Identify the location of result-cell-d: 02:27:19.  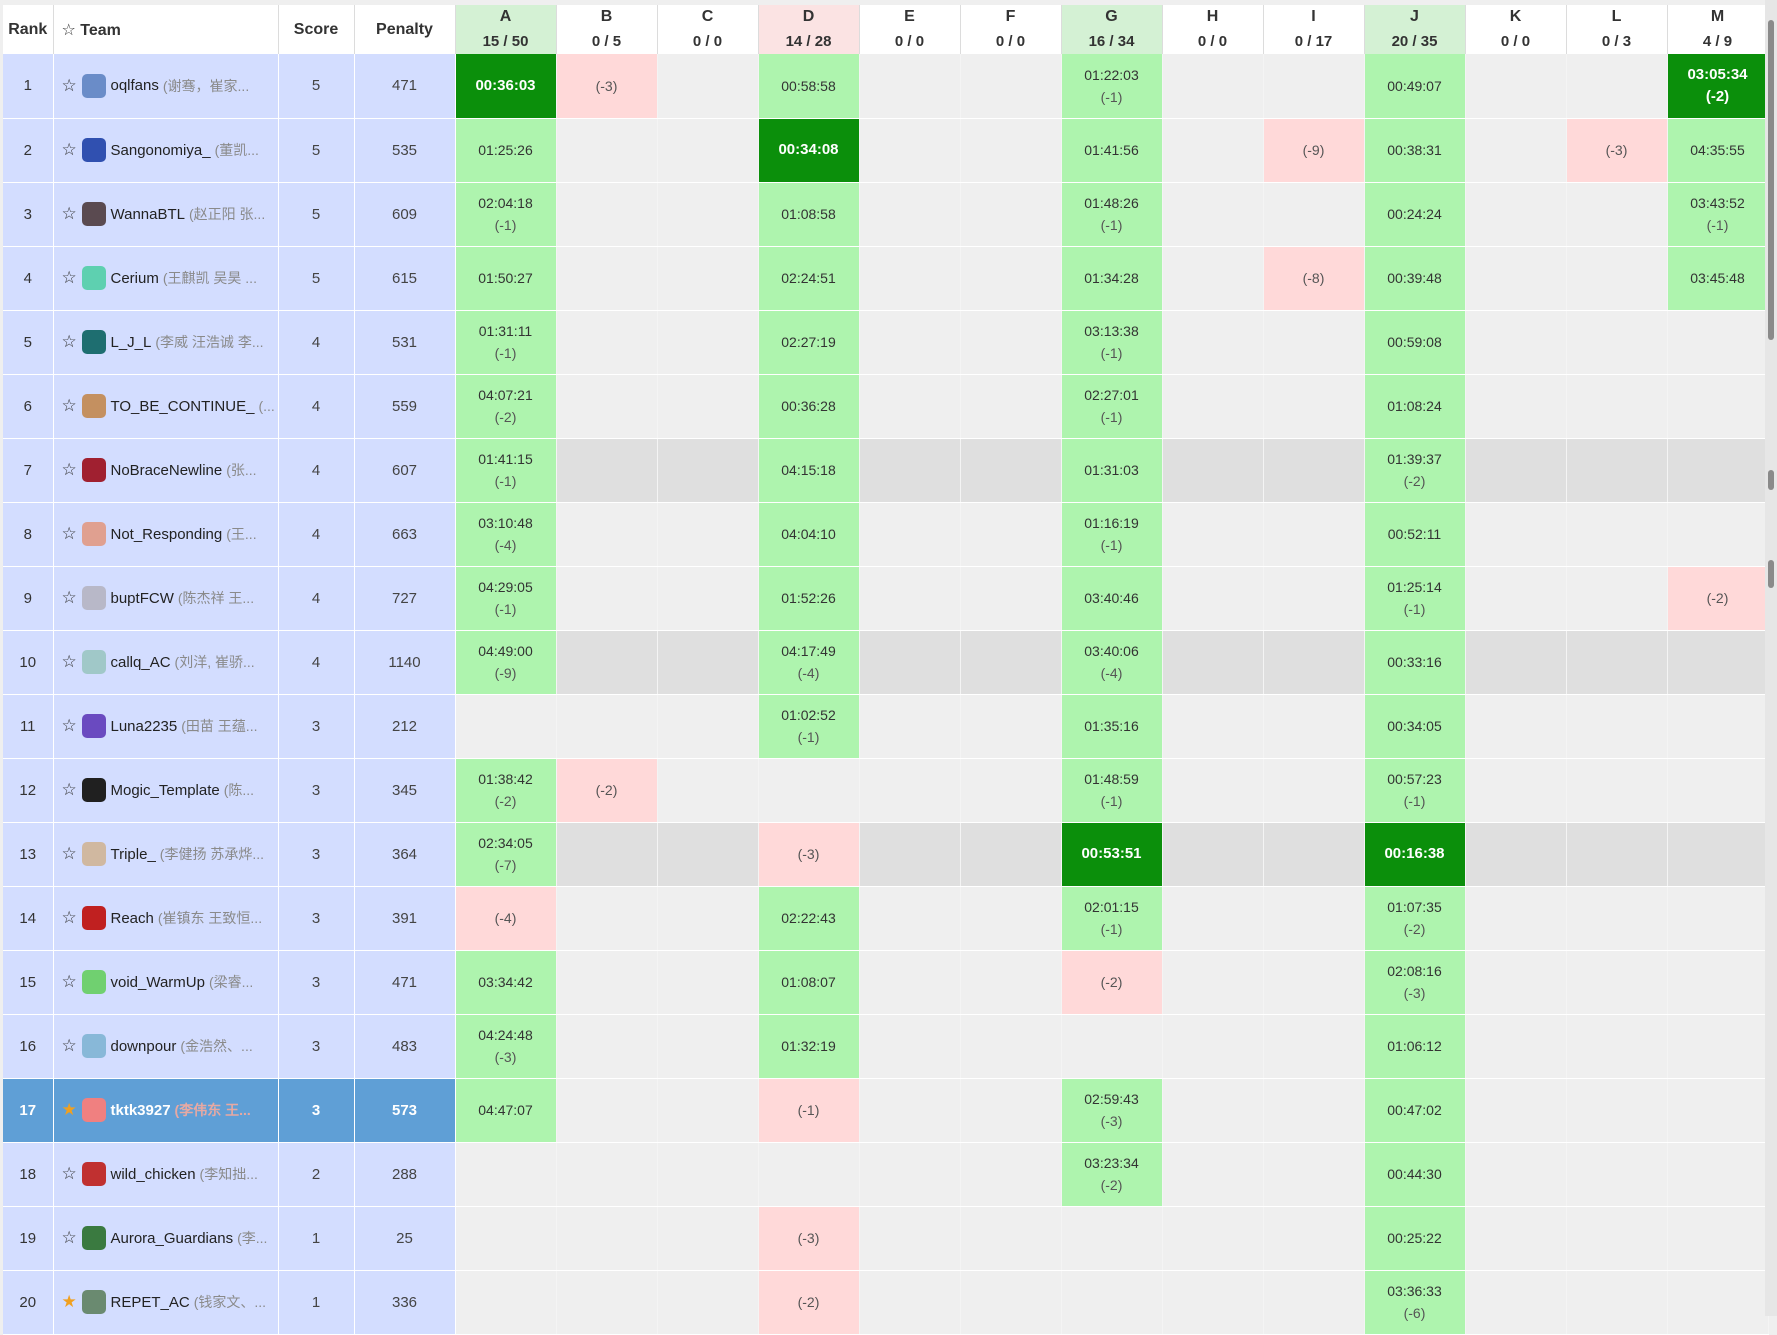
(809, 342).